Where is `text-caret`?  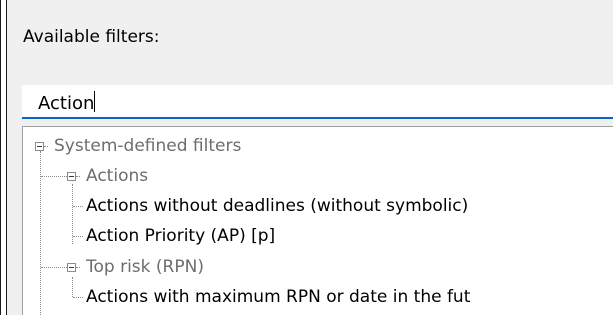 text-caret is located at coordinates (95, 101).